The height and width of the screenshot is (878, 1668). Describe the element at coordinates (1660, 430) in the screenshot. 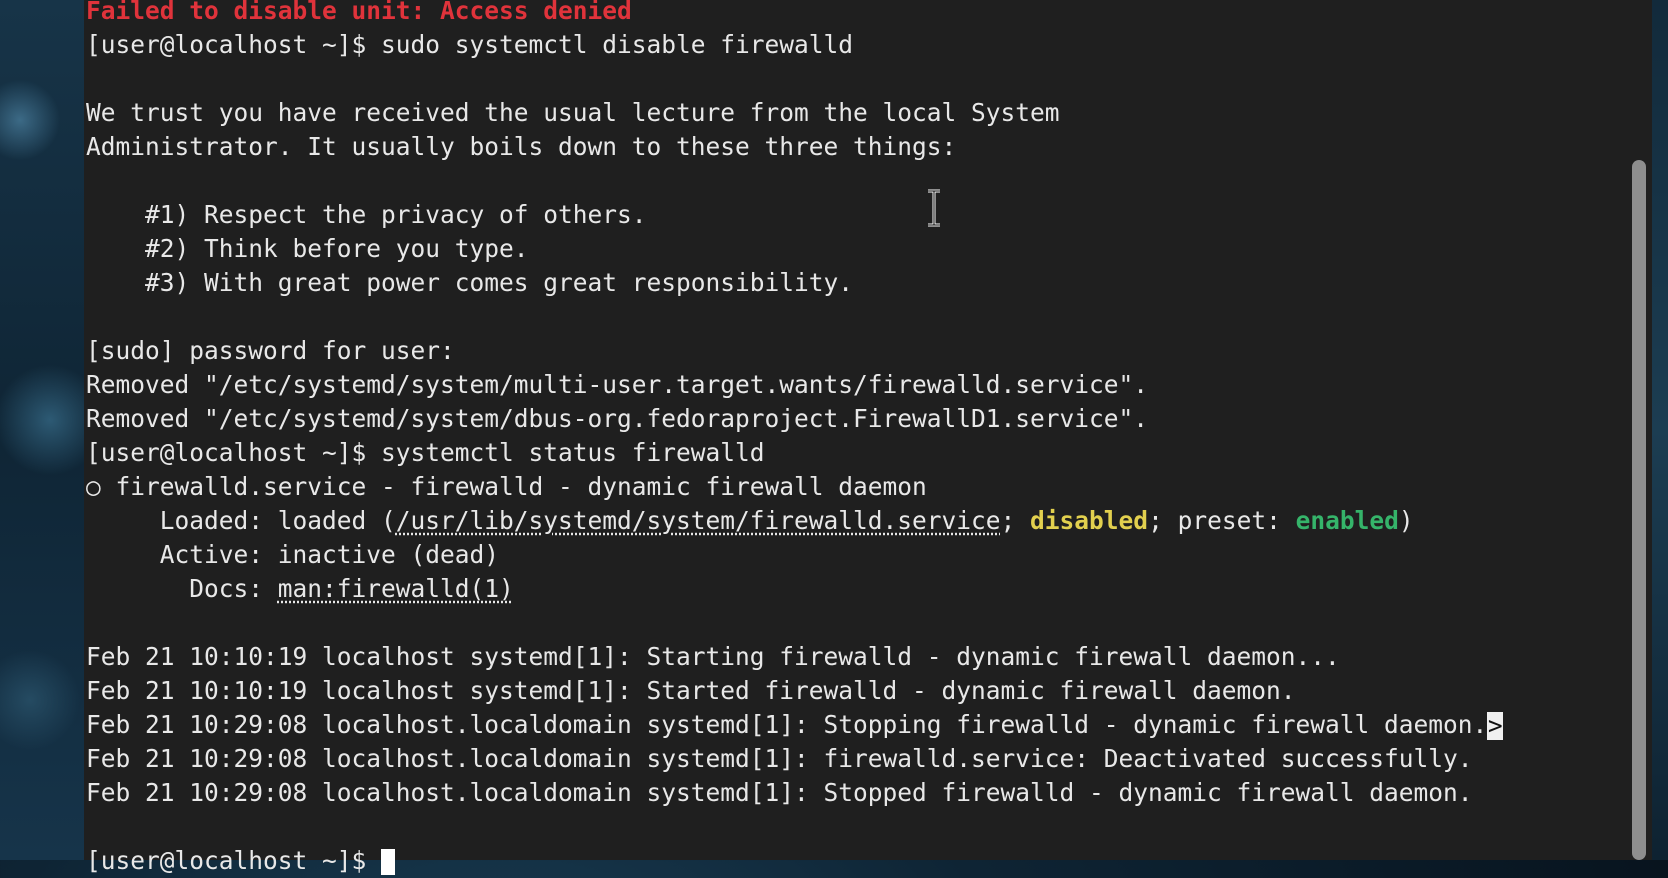

I see `desktop-wallpaper-right` at that location.